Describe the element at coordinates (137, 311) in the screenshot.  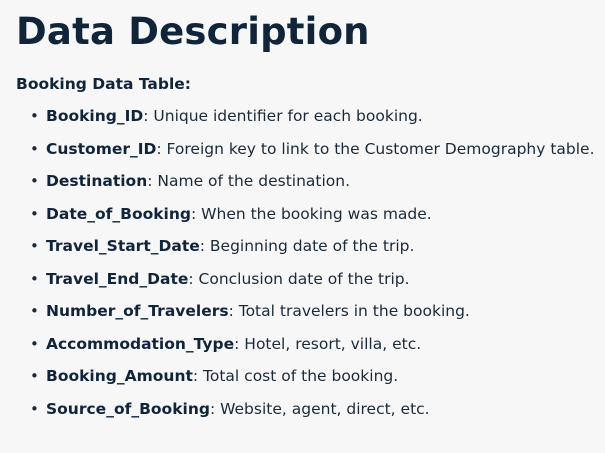
I see `field-name: Number_of_Travelers` at that location.